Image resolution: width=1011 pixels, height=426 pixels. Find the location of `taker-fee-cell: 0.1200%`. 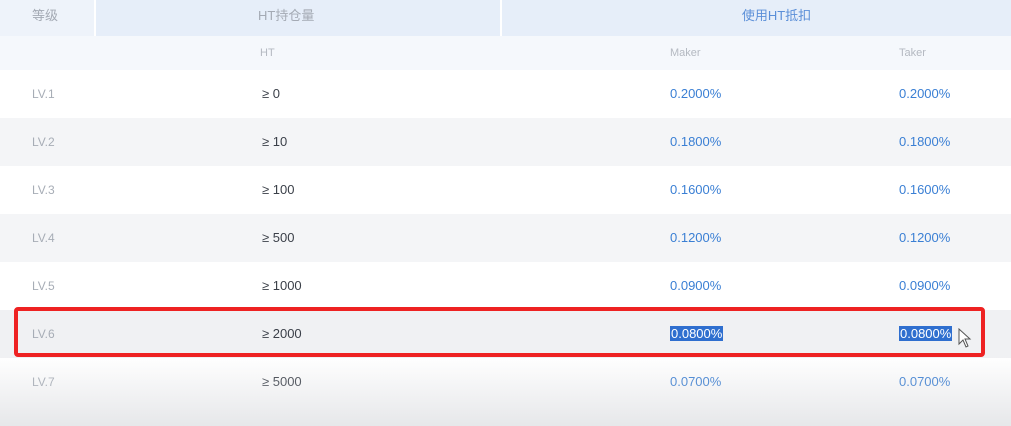

taker-fee-cell: 0.1200% is located at coordinates (924, 237).